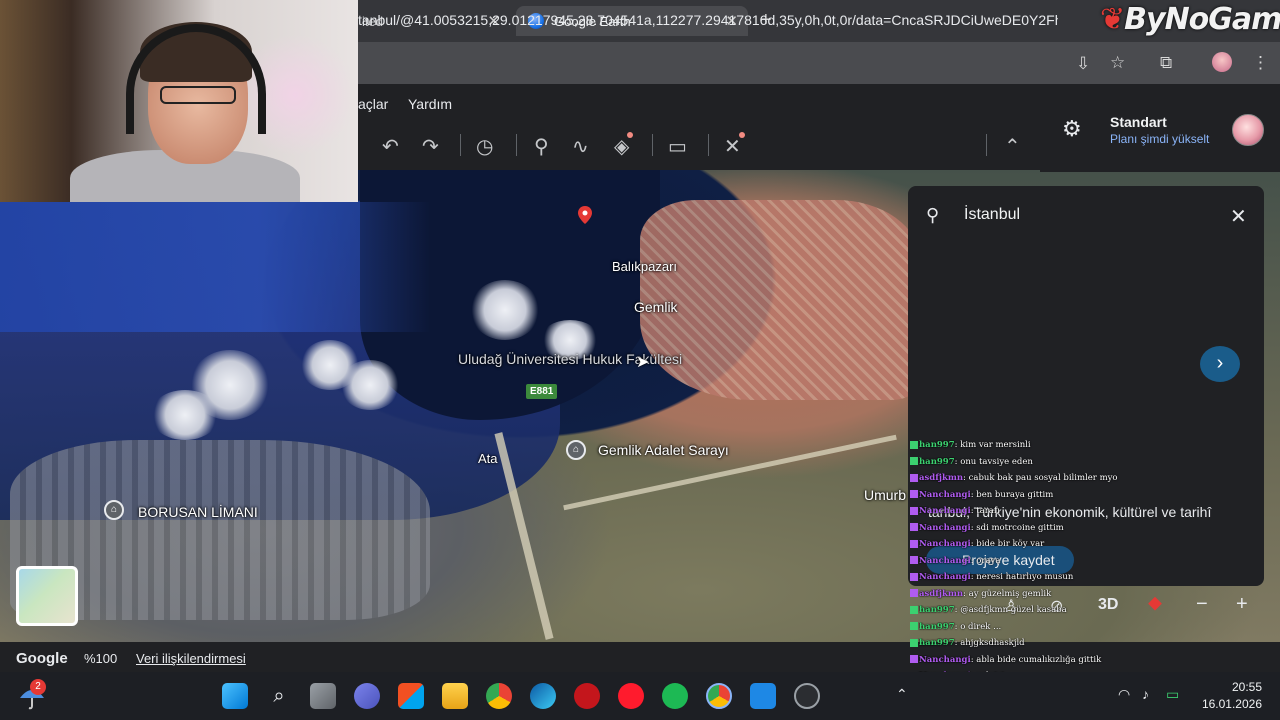 The height and width of the screenshot is (720, 1280). Describe the element at coordinates (1248, 130) in the screenshot. I see `user-avatar` at that location.